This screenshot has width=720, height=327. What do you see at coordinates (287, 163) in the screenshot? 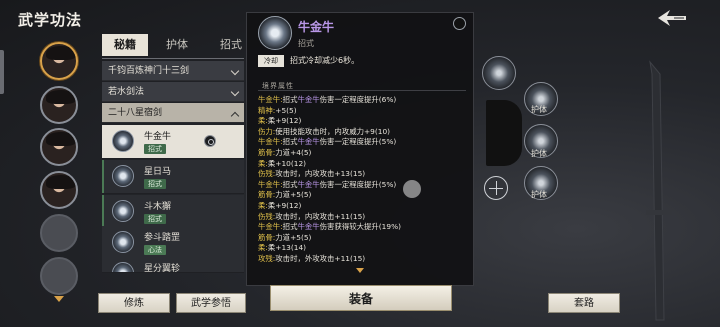
I see `attribute-value: 柔+10(12)` at bounding box center [287, 163].